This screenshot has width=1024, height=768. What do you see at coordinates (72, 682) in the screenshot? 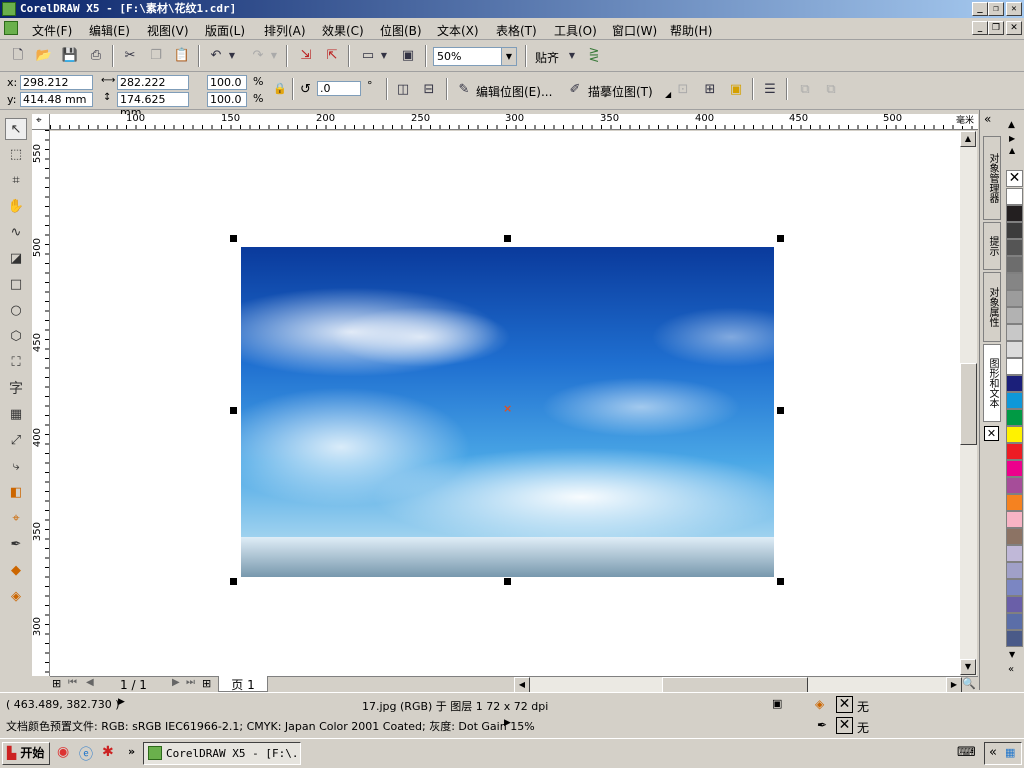
I see `first-page-icon: ⏮` at bounding box center [72, 682].